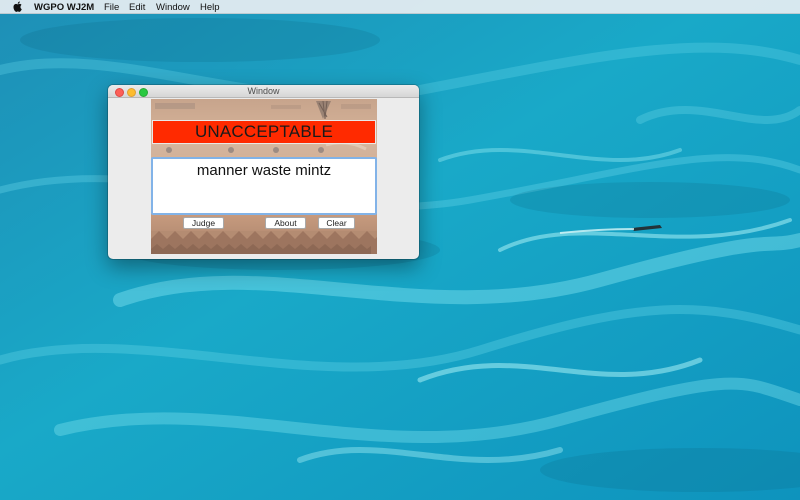 The height and width of the screenshot is (500, 800). Describe the element at coordinates (264, 186) in the screenshot. I see `phrase-input: manner waste mintz` at that location.